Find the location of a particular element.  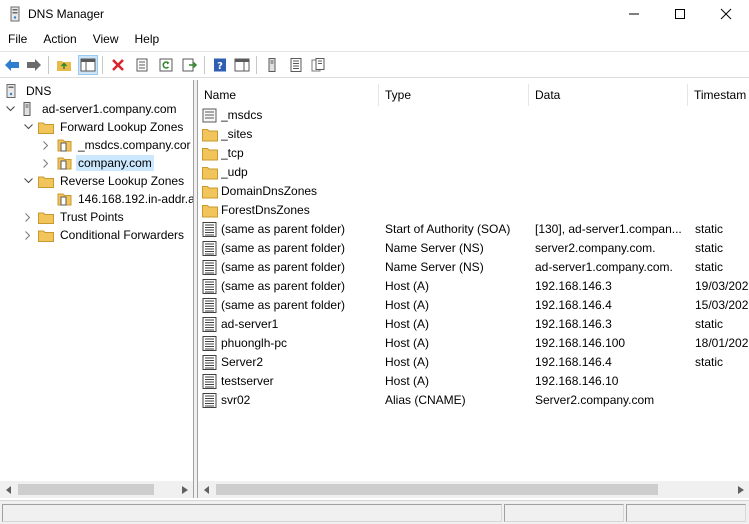

list-horizontal-scrollbar is located at coordinates (473, 489).